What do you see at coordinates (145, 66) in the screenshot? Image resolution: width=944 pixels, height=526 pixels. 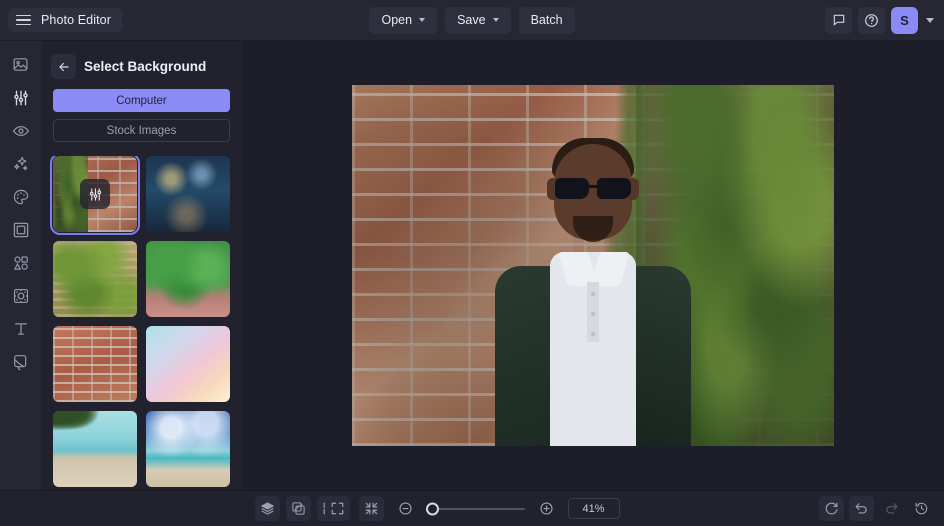 I see `panel-title: Select Background` at bounding box center [145, 66].